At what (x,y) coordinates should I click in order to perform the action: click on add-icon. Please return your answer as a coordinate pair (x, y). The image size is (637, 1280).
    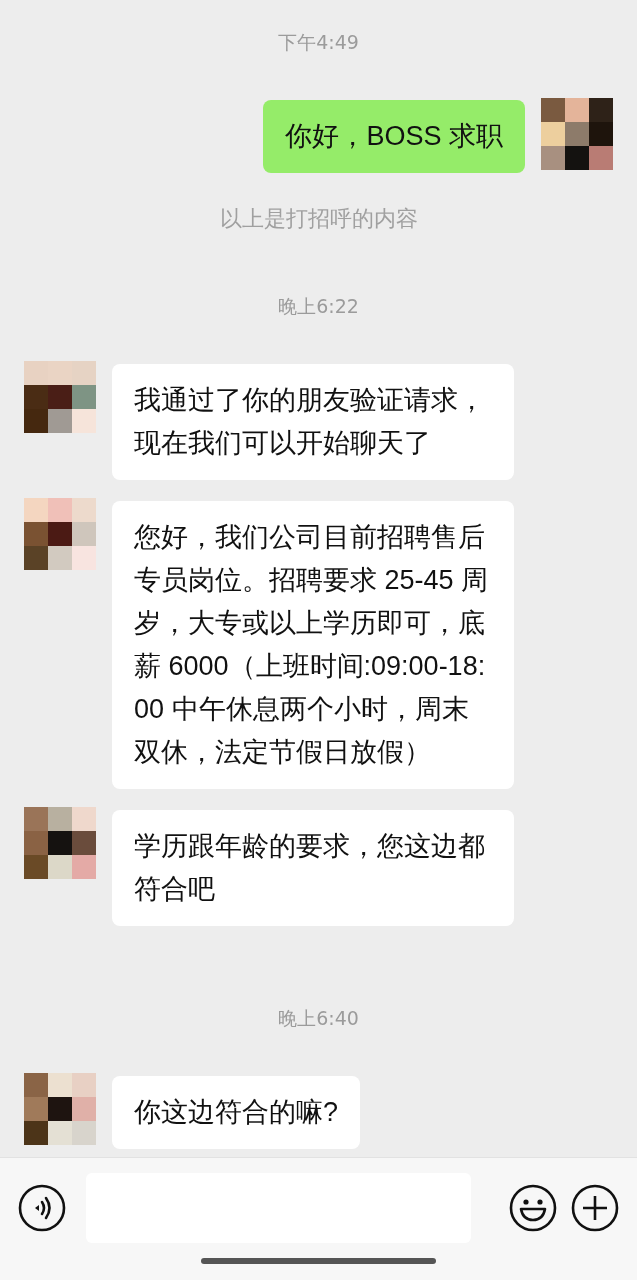
    Looking at the image, I should click on (595, 1208).